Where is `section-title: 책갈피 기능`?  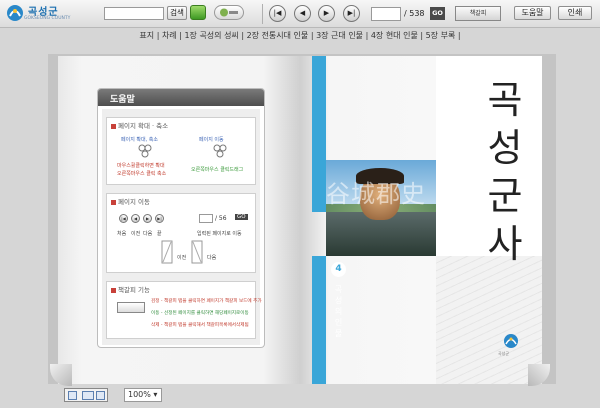 section-title: 책갈피 기능 is located at coordinates (130, 289).